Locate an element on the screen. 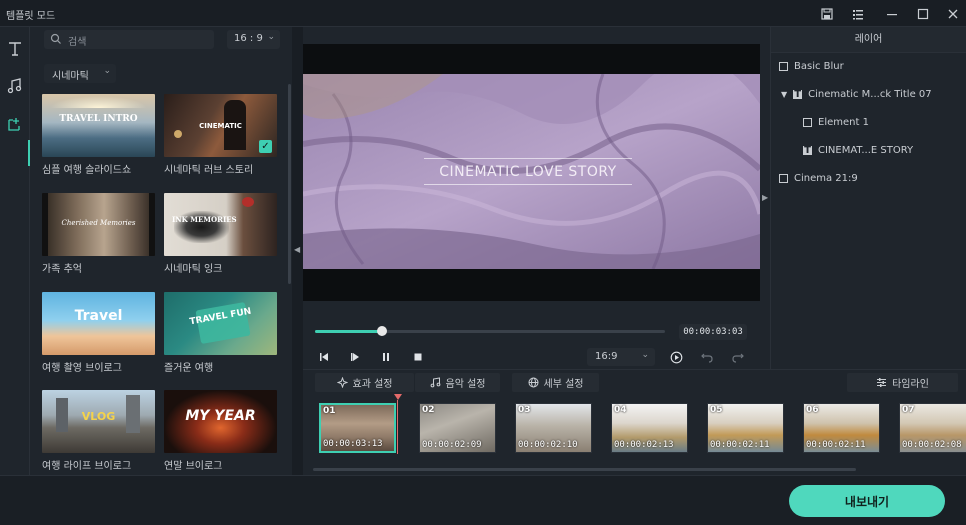 This screenshot has width=966, height=525. clip-number: 03 is located at coordinates (524, 410).